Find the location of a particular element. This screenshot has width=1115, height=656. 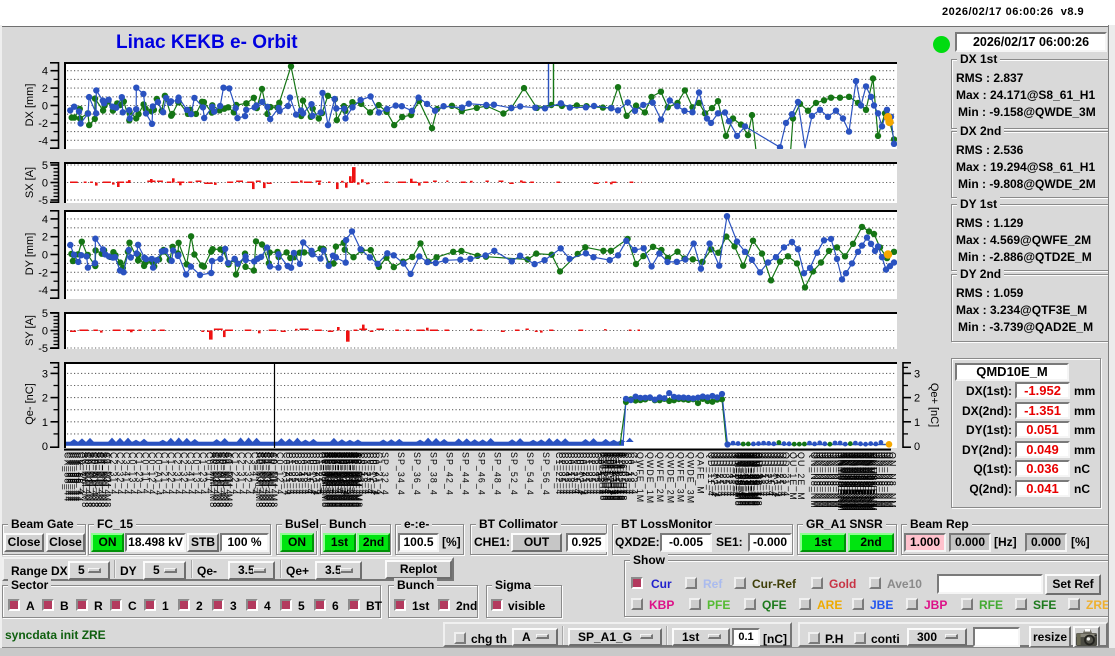

svg-text: 8_61_H18 is located at coordinates (623, 476).